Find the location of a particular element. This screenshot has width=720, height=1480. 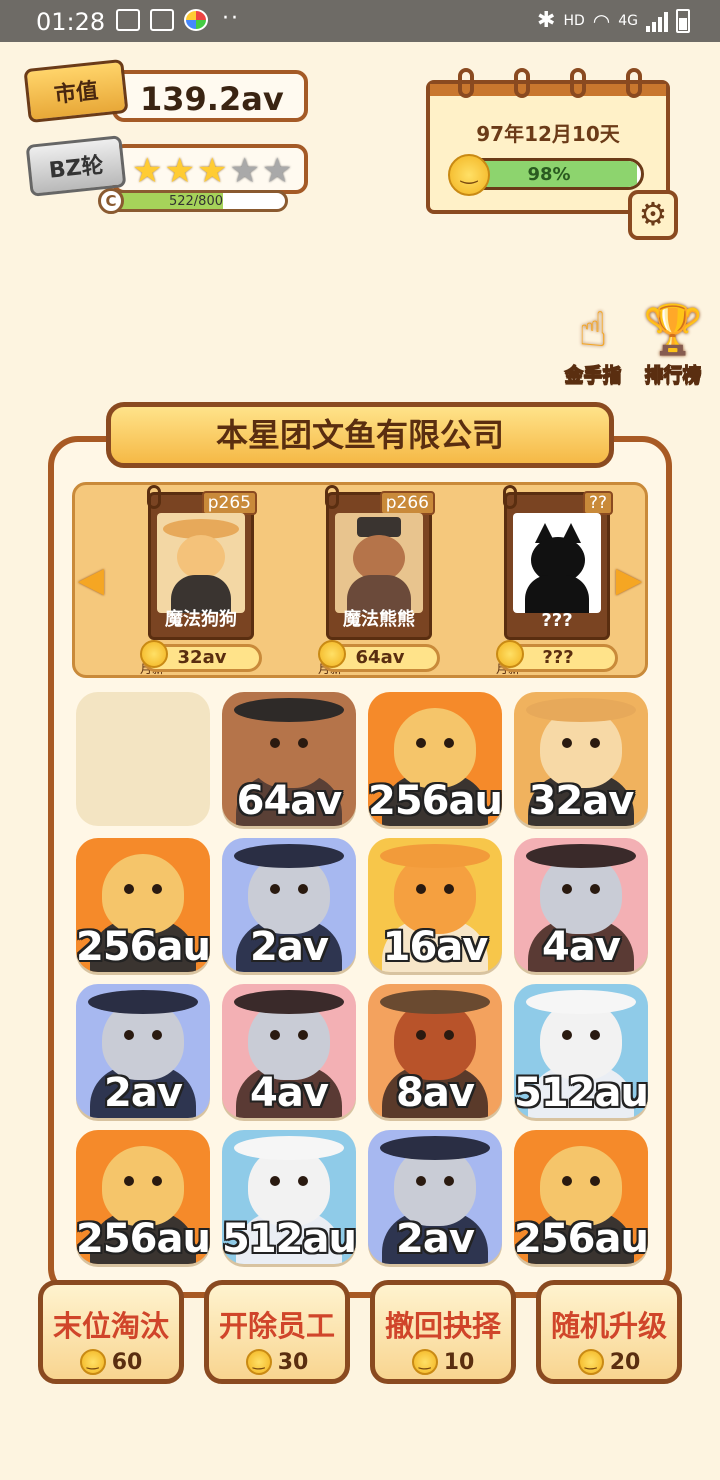

market-value: 139.2av is located at coordinates (212, 99).